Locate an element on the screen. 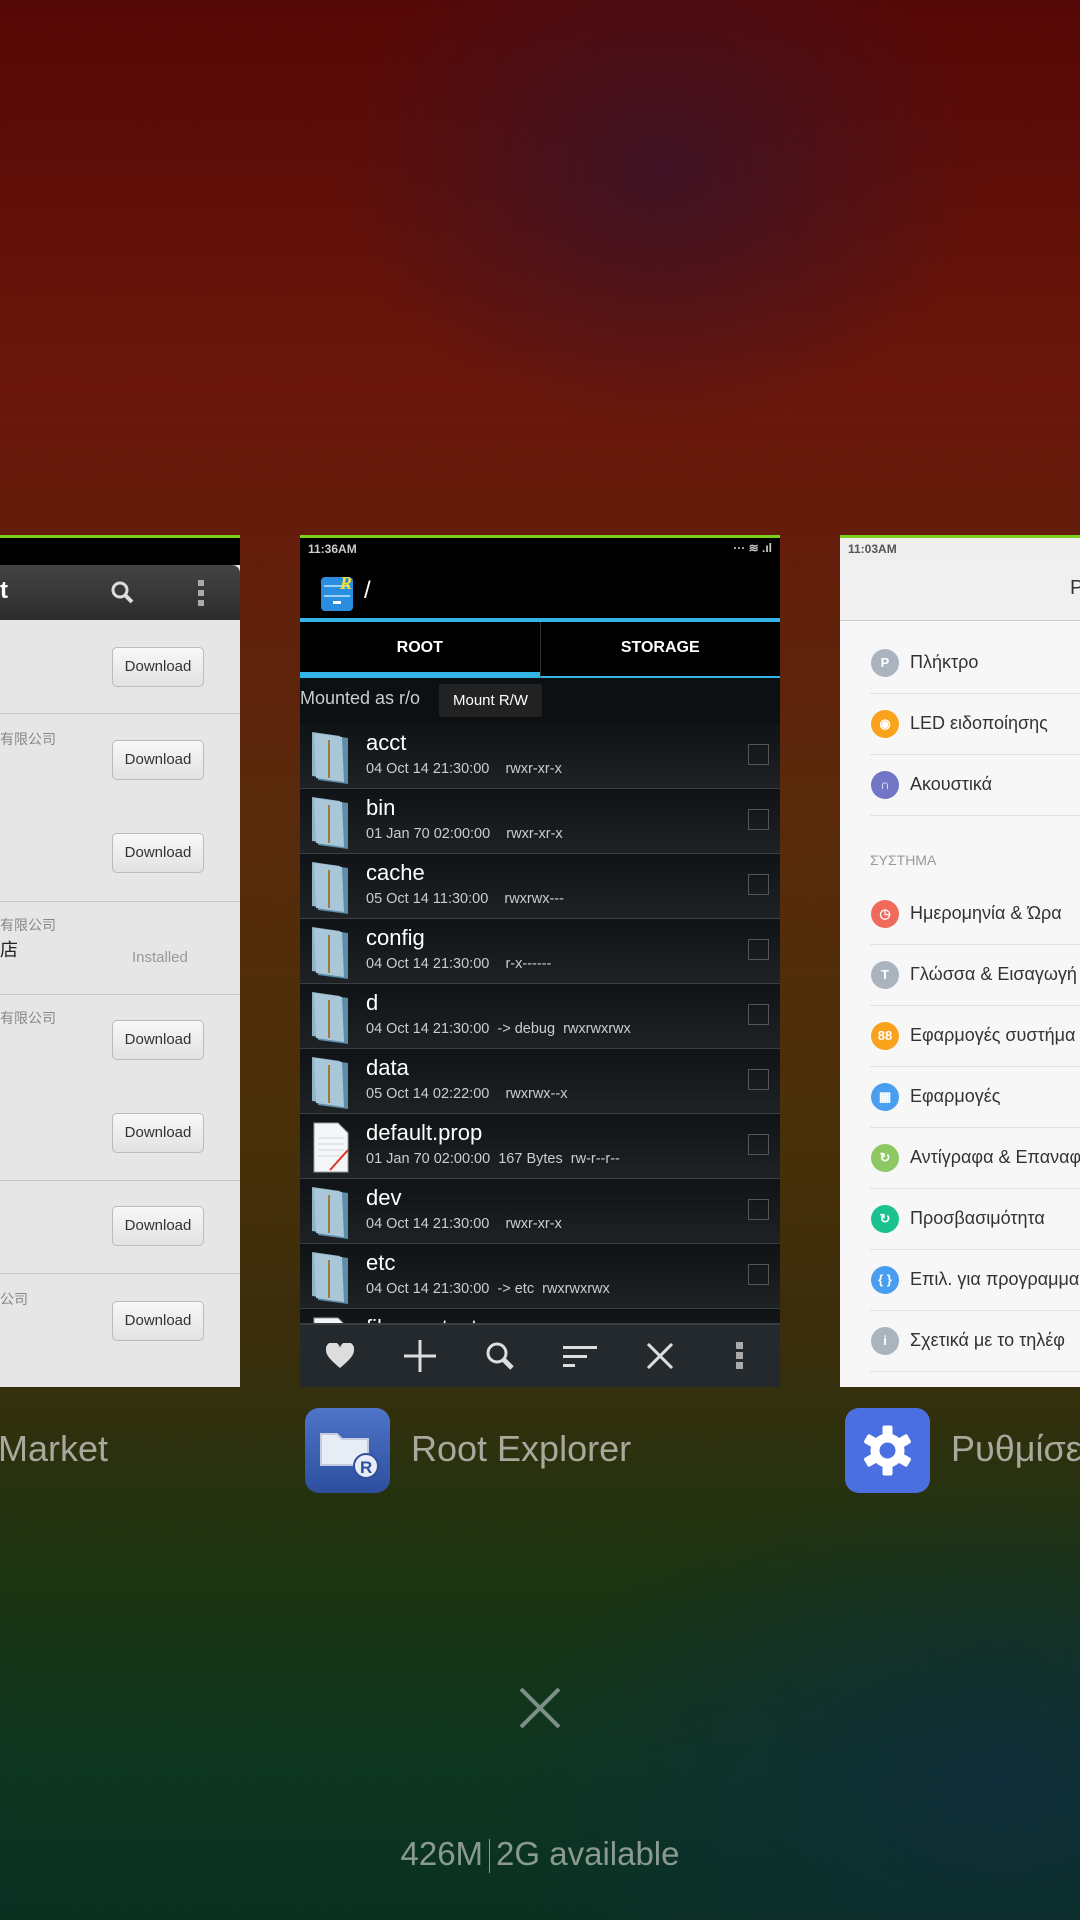  tab-root: ROOT is located at coordinates (420, 650).